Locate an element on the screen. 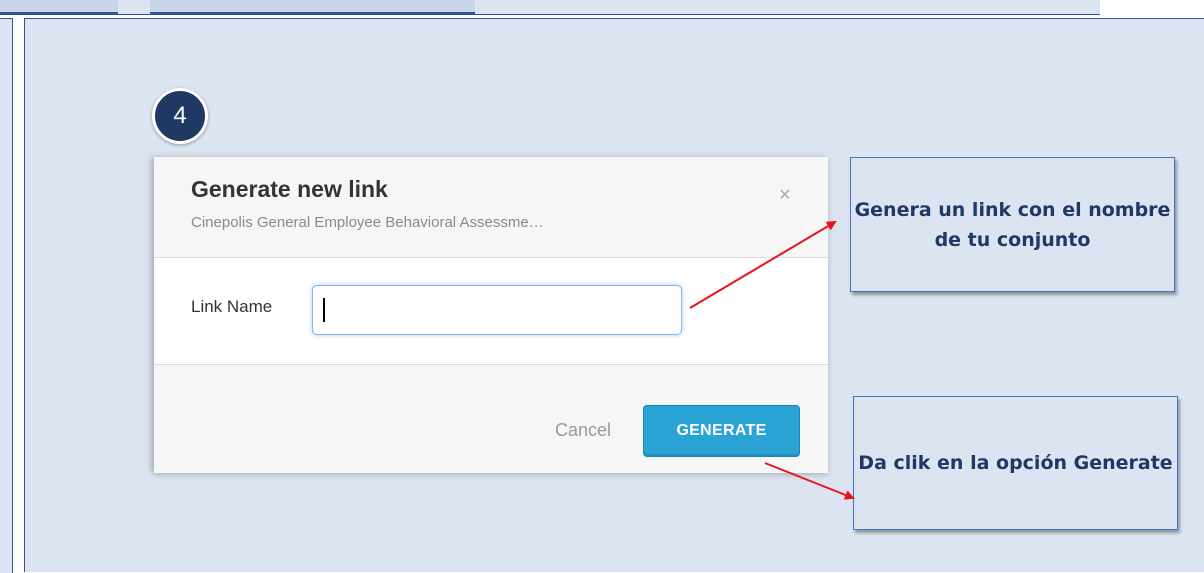 The image size is (1204, 573). generate-button: GENERATE is located at coordinates (721, 431).